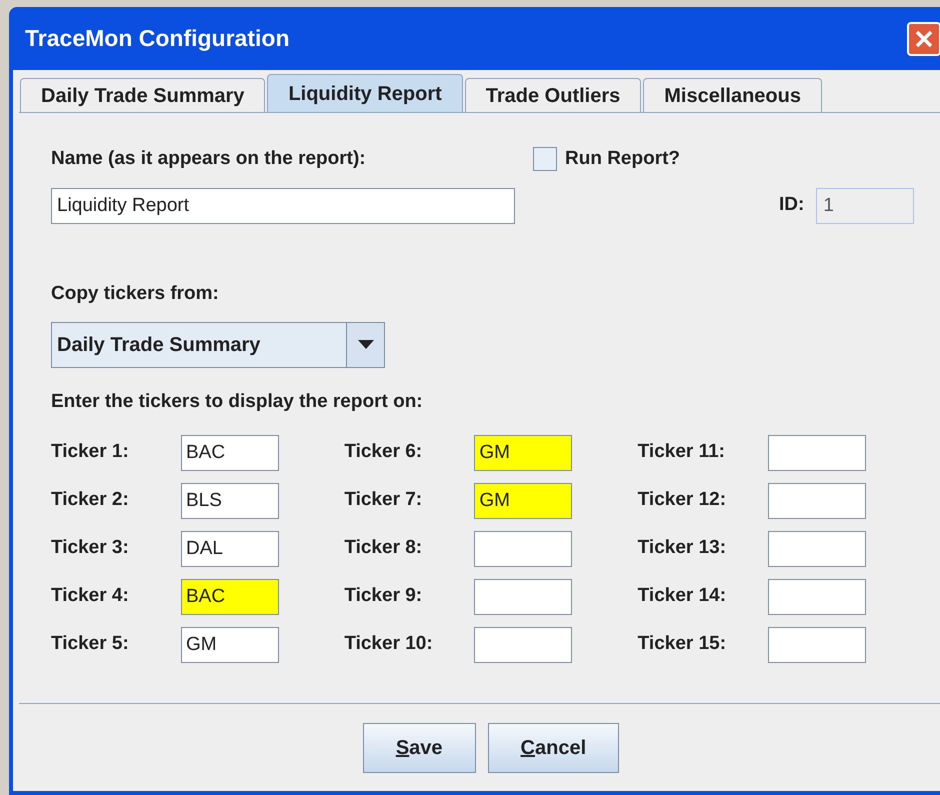 The width and height of the screenshot is (940, 795). What do you see at coordinates (419, 747) in the screenshot?
I see `dialog-button: Save` at bounding box center [419, 747].